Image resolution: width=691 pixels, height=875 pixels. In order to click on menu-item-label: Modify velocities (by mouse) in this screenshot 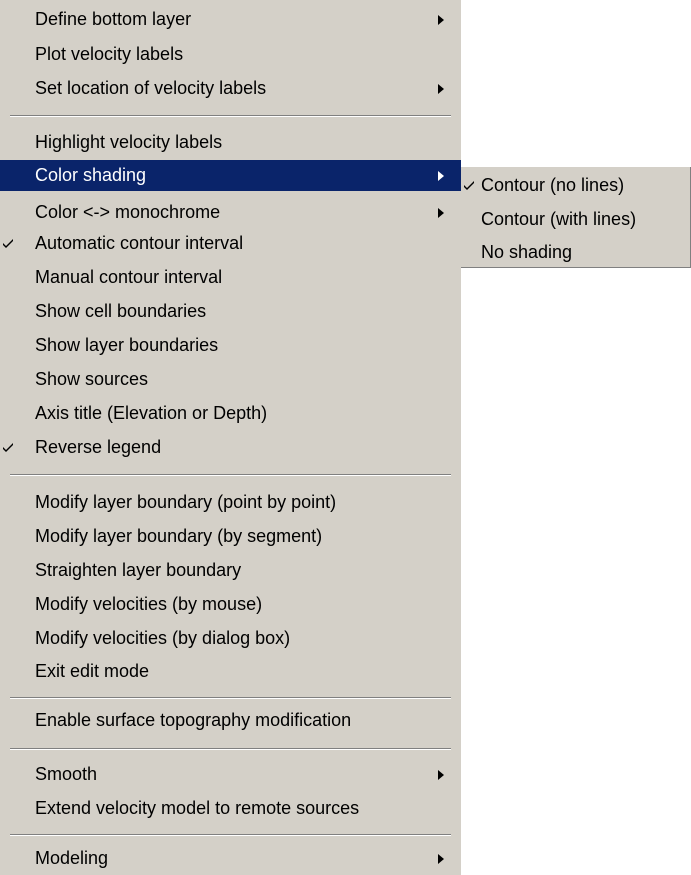, I will do `click(149, 604)`.